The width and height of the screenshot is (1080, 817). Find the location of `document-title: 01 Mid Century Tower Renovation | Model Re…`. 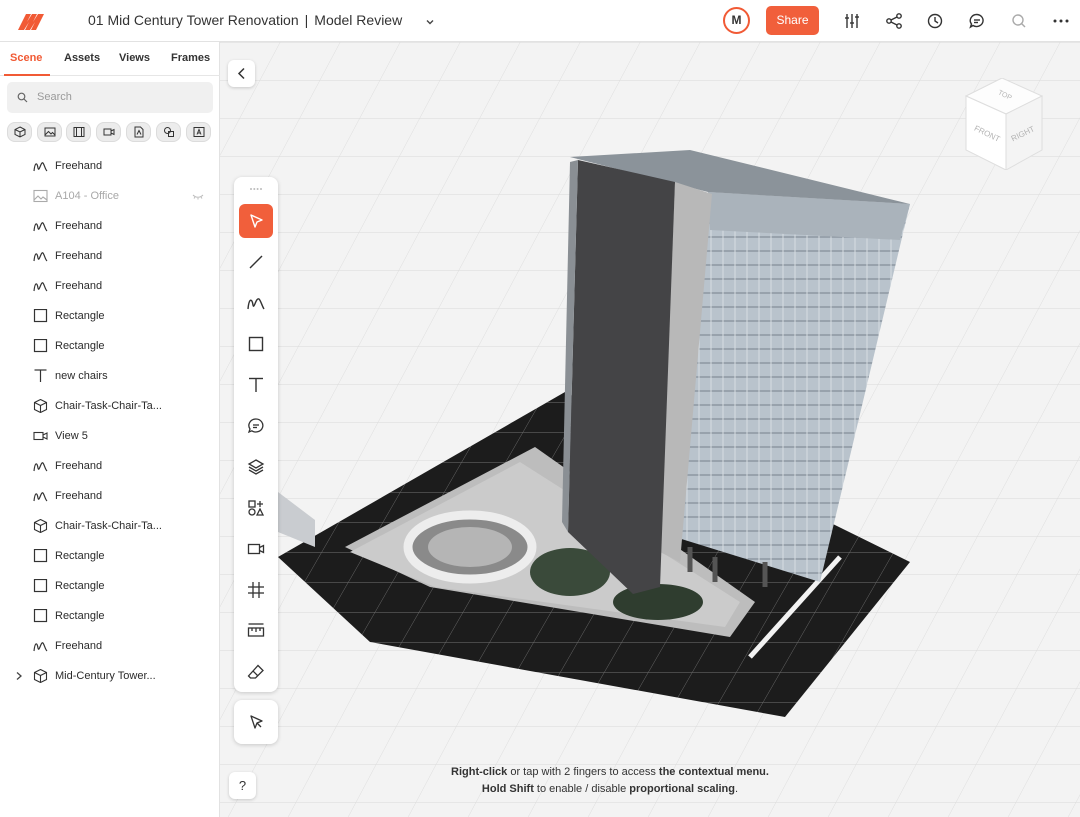

document-title: 01 Mid Century Tower Renovation | Model Re… is located at coordinates (245, 20).